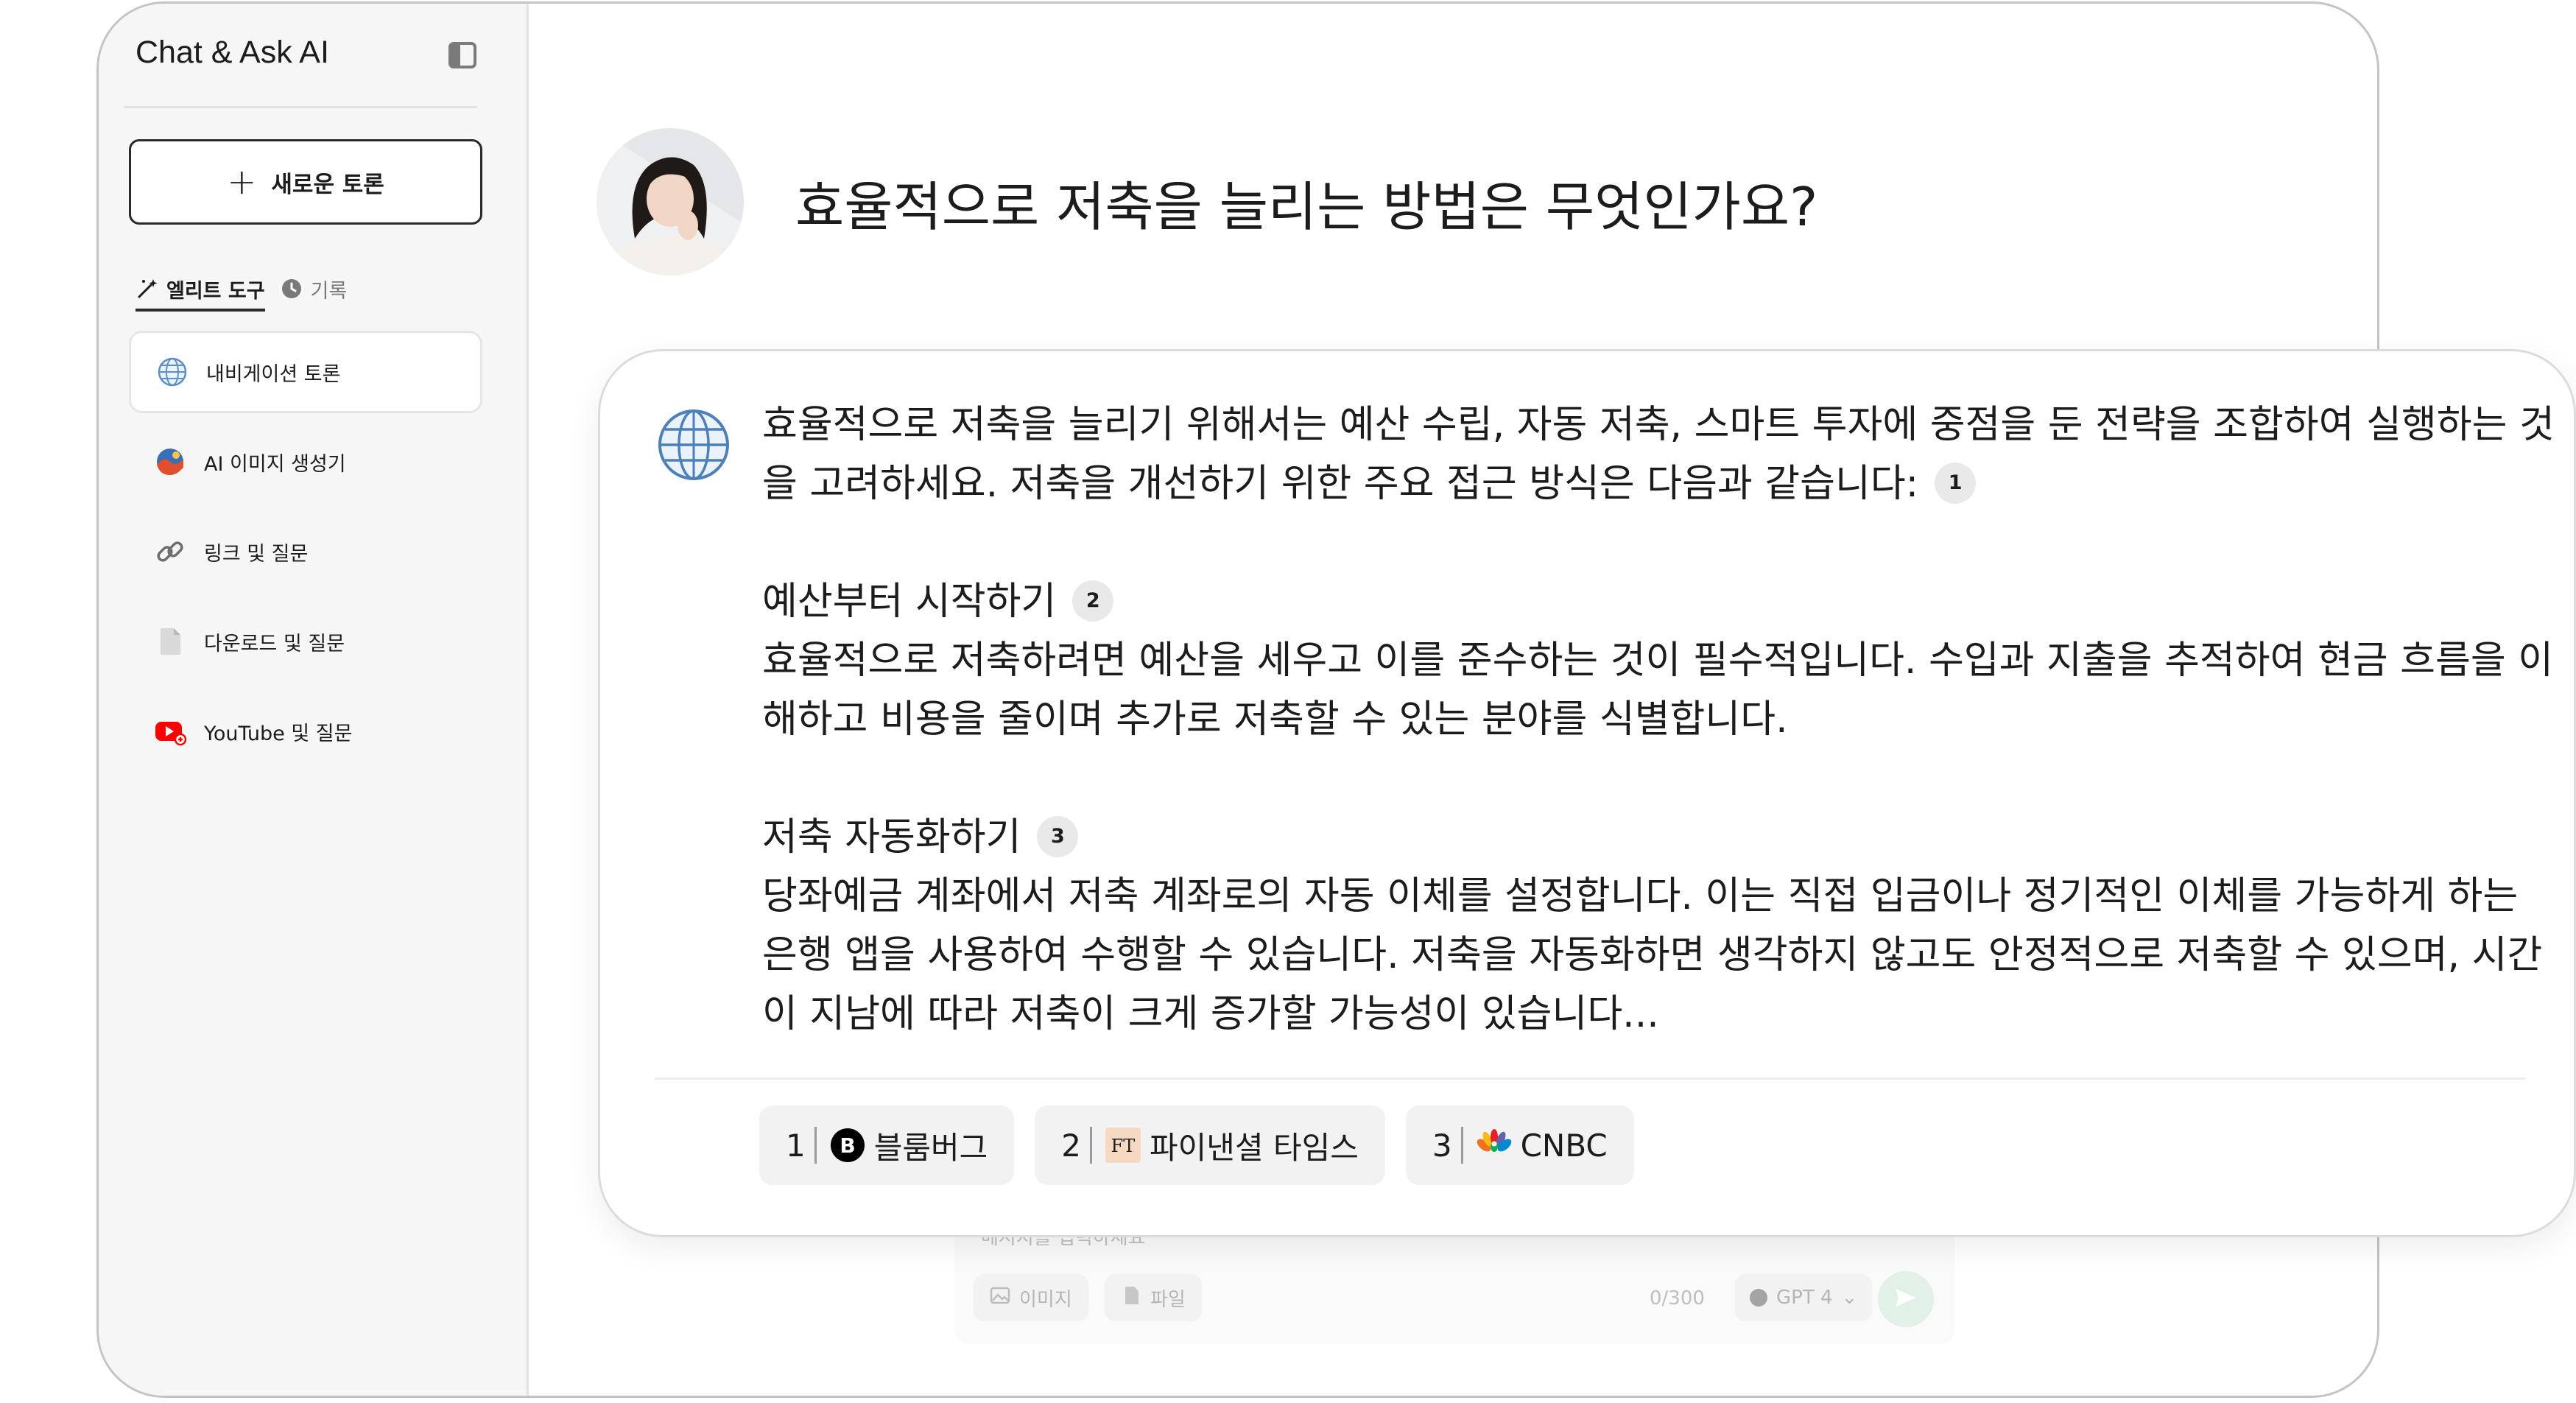  What do you see at coordinates (300, 107) in the screenshot?
I see `sidebar-divider` at bounding box center [300, 107].